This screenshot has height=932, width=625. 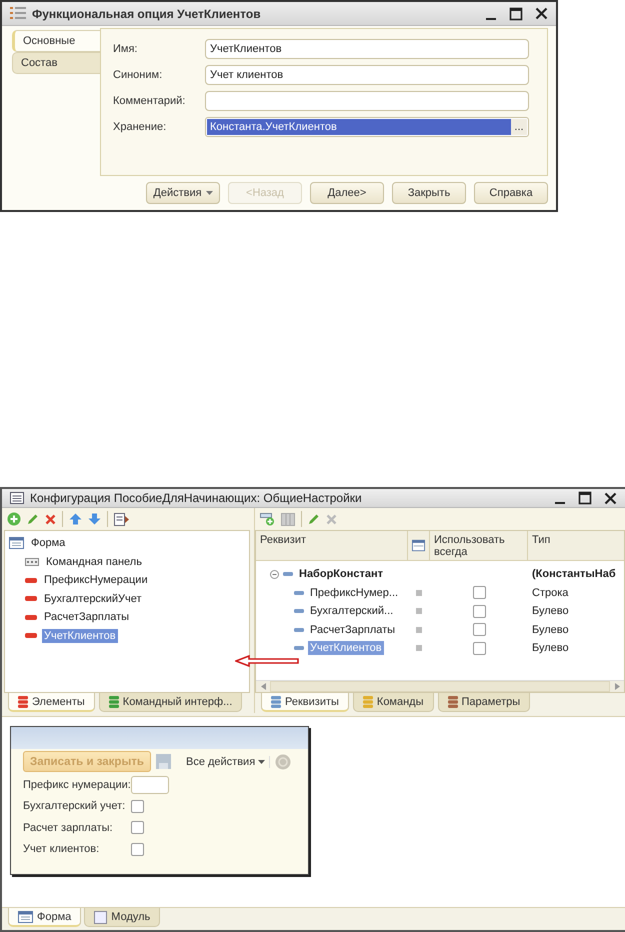 I want to click on actions-menu: Все действия, so click(x=223, y=762).